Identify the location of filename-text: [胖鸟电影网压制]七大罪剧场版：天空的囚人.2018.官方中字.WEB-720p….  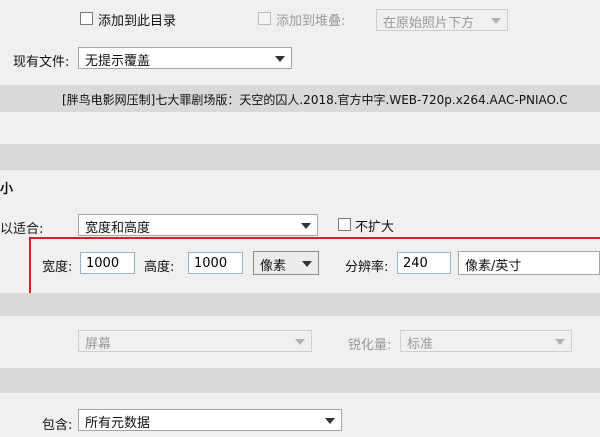
(315, 100).